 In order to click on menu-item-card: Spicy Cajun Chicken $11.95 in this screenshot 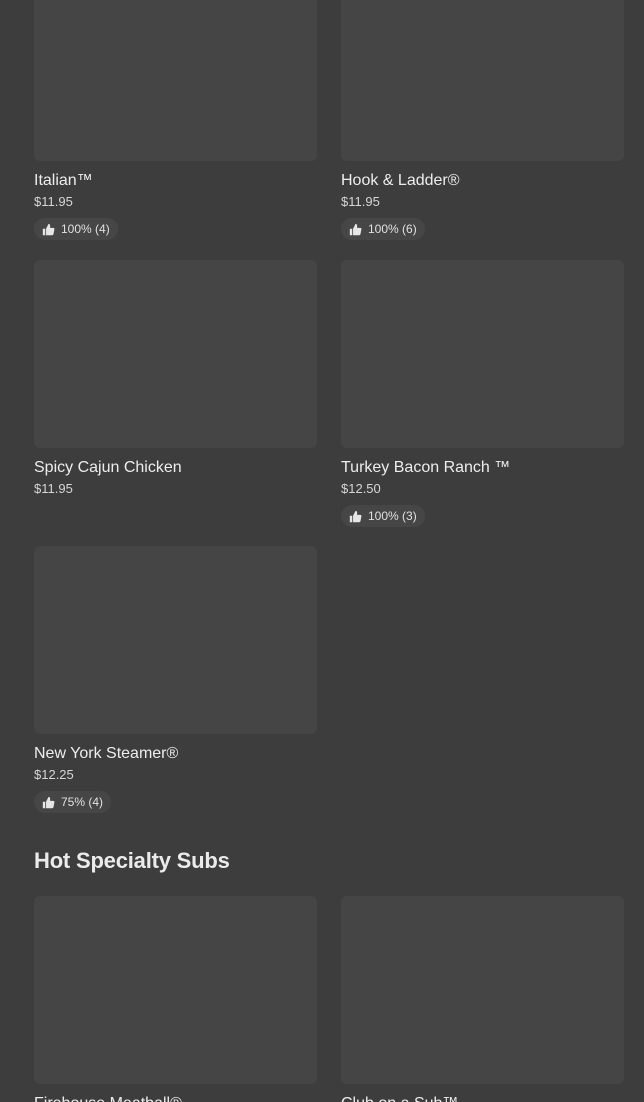, I will do `click(175, 394)`.